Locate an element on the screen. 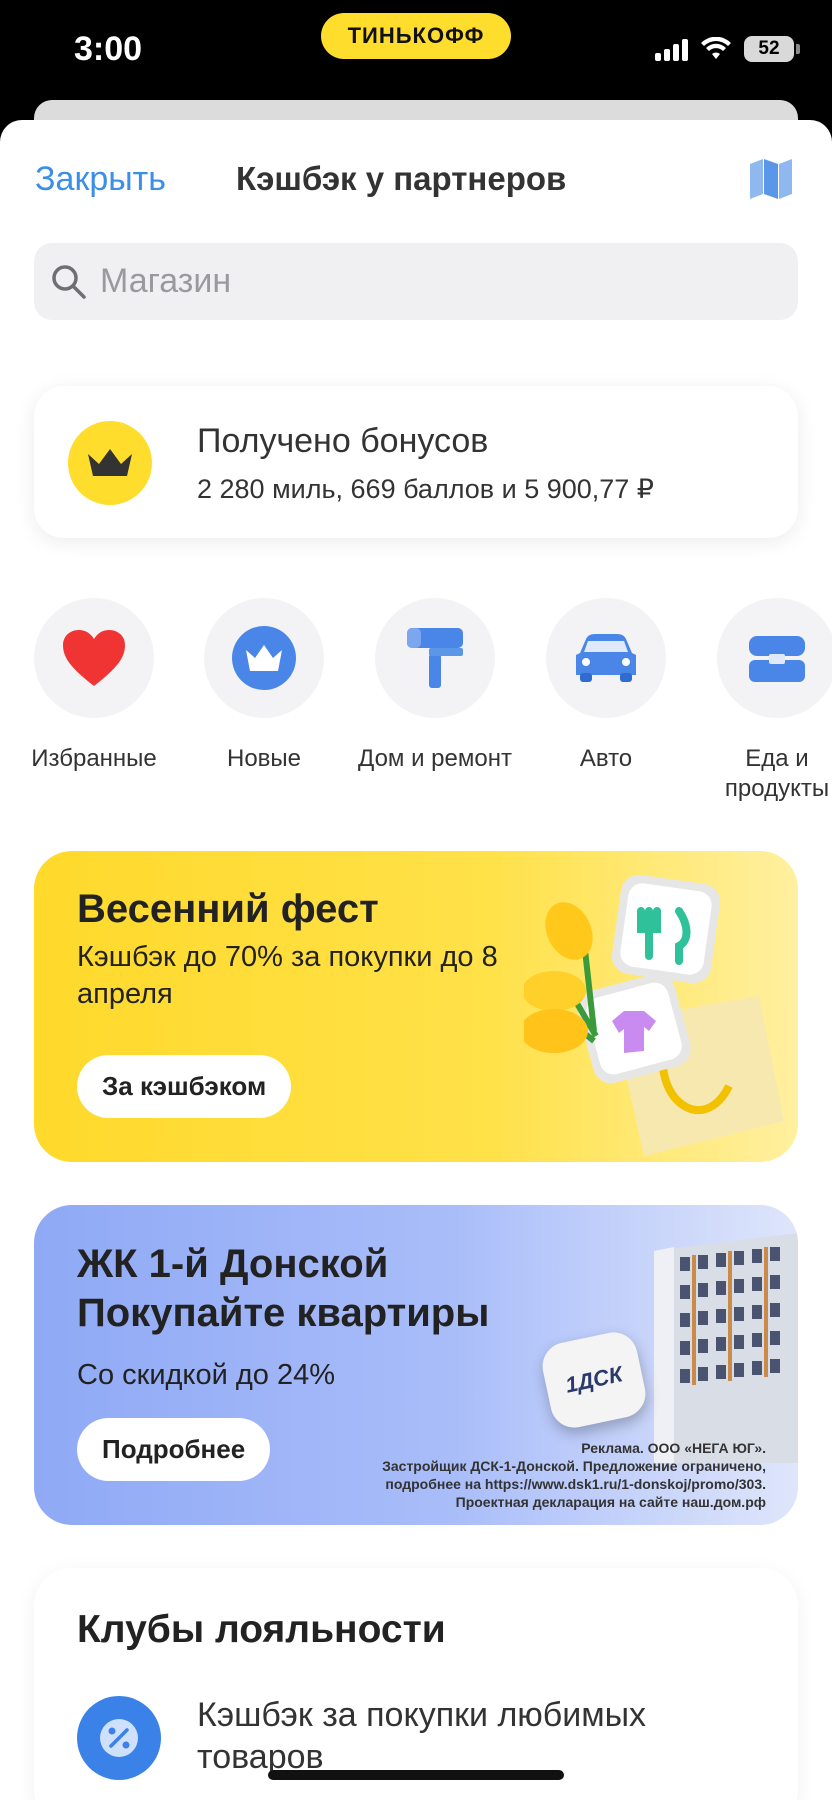  category-food: Еда и продукты is located at coordinates (762, 701).